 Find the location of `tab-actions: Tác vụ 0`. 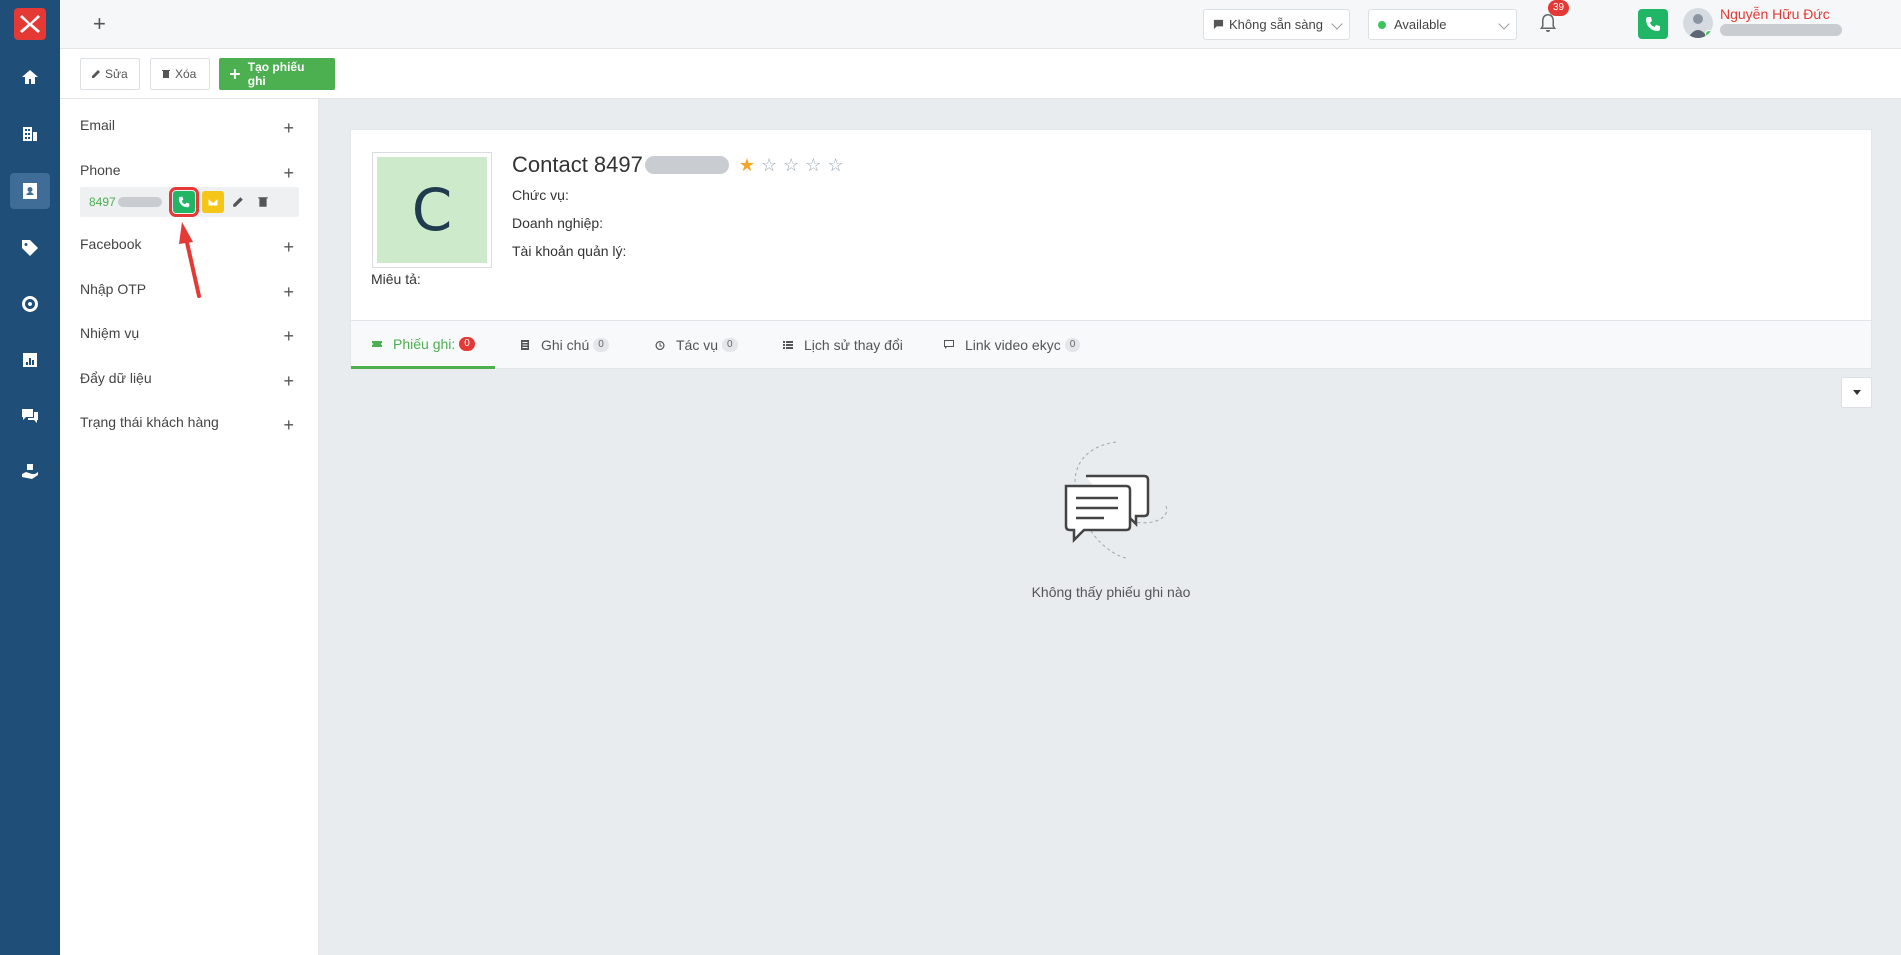

tab-actions: Tác vụ 0 is located at coordinates (696, 345).